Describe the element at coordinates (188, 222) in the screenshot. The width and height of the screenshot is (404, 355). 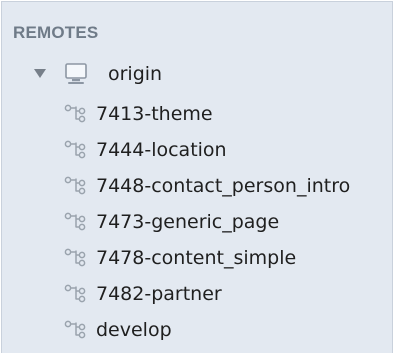
I see `branch-label: 7473-generic_page` at that location.